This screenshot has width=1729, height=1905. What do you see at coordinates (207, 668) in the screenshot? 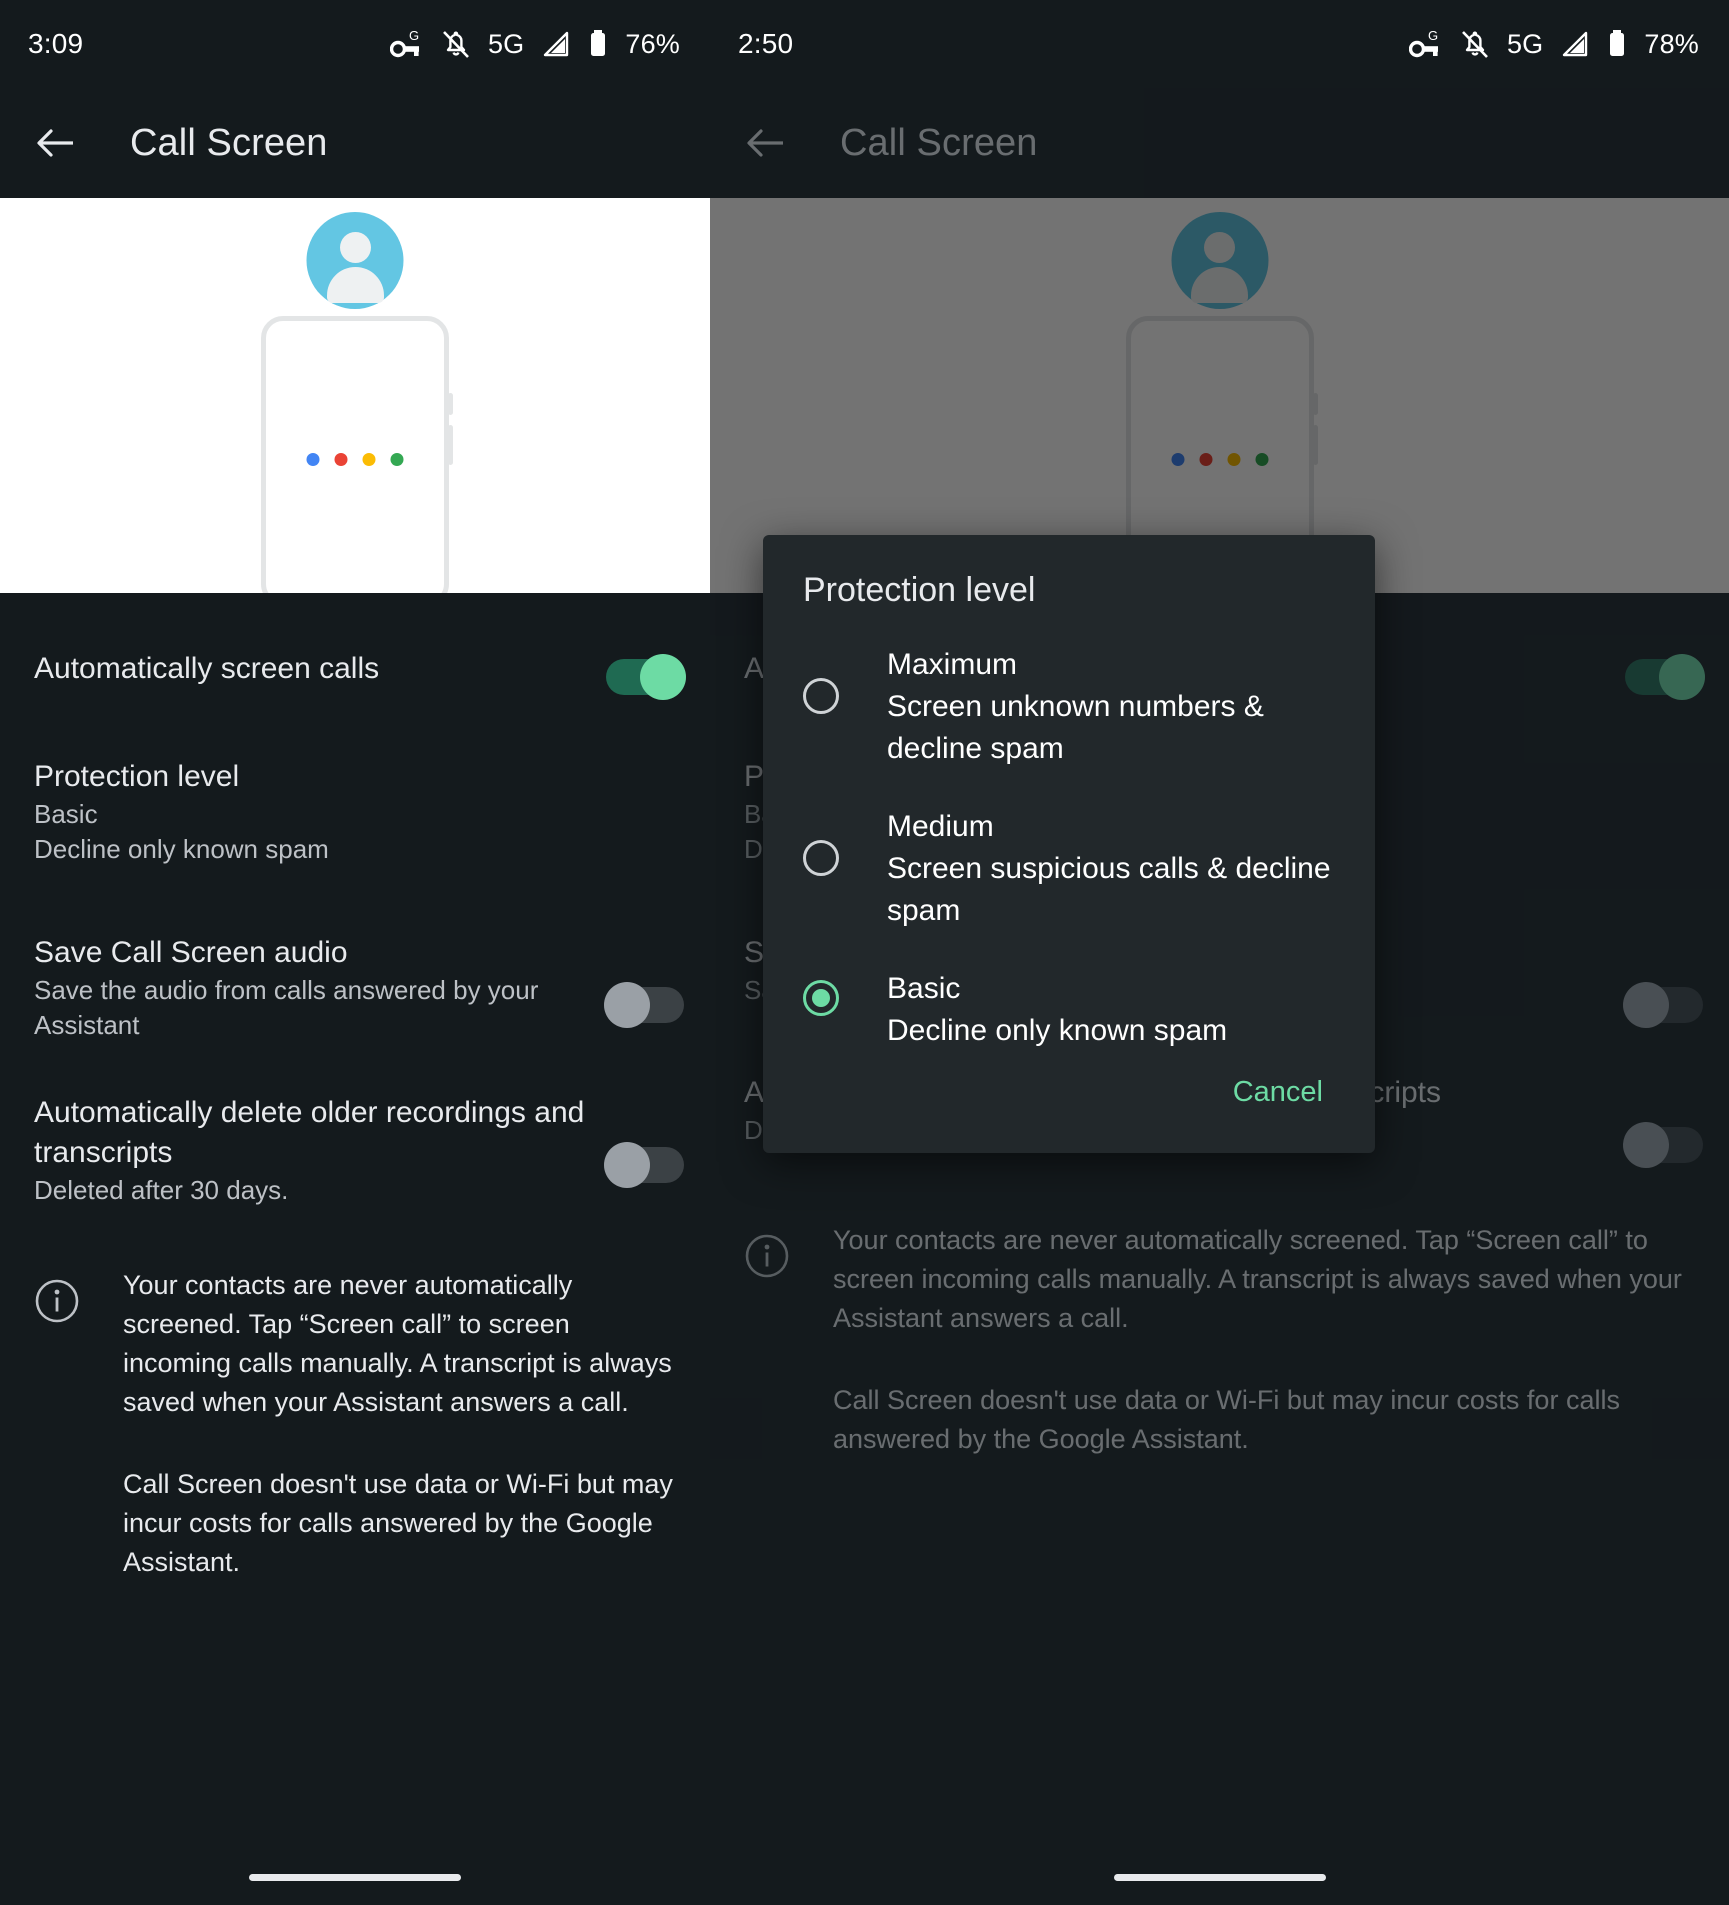
I see `setting-title: Automatically screen calls` at bounding box center [207, 668].